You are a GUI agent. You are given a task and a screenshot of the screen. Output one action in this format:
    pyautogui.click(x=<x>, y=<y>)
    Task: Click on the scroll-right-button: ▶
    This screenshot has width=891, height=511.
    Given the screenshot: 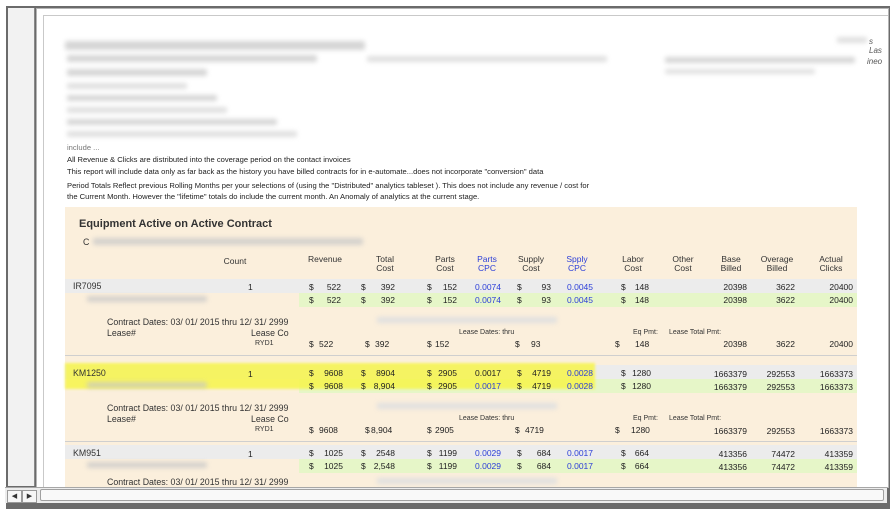 What is the action you would take?
    pyautogui.click(x=29, y=496)
    